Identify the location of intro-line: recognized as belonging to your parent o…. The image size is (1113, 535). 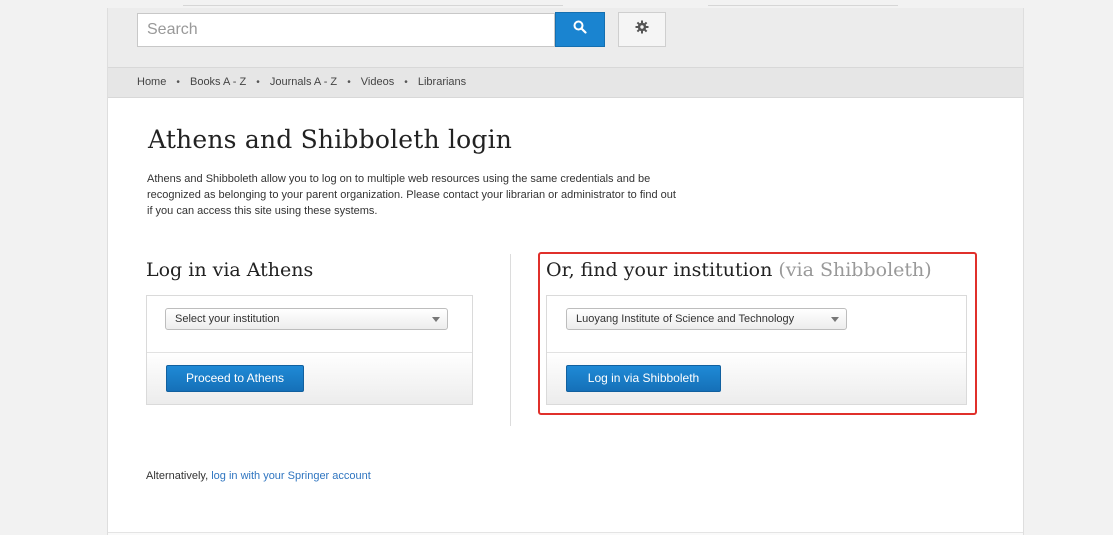
(411, 195).